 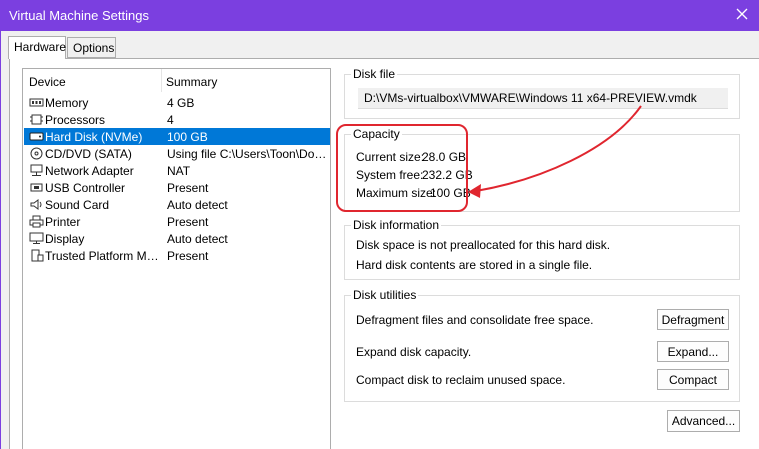 What do you see at coordinates (63, 222) in the screenshot?
I see `device-name: Printer` at bounding box center [63, 222].